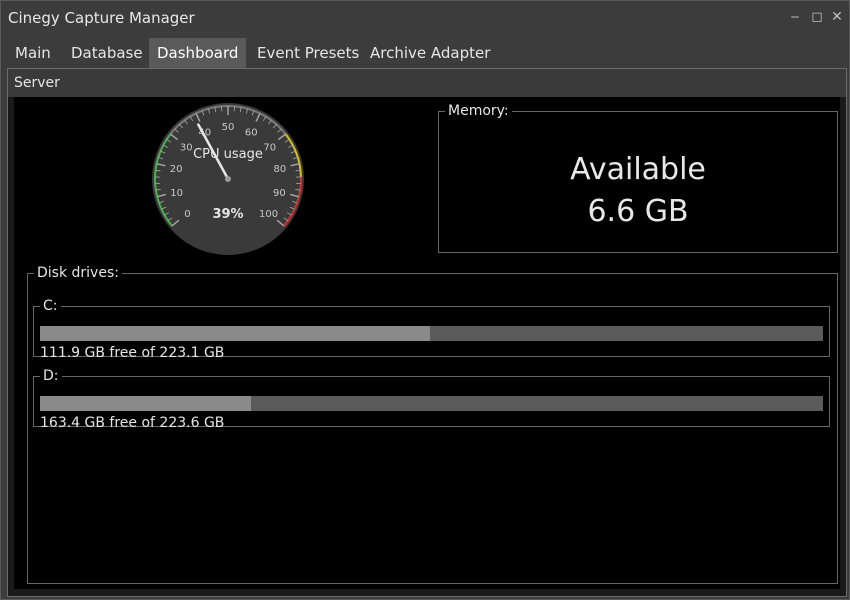 The height and width of the screenshot is (600, 850). Describe the element at coordinates (431, 403) in the screenshot. I see `drive-d-usage-bar` at that location.